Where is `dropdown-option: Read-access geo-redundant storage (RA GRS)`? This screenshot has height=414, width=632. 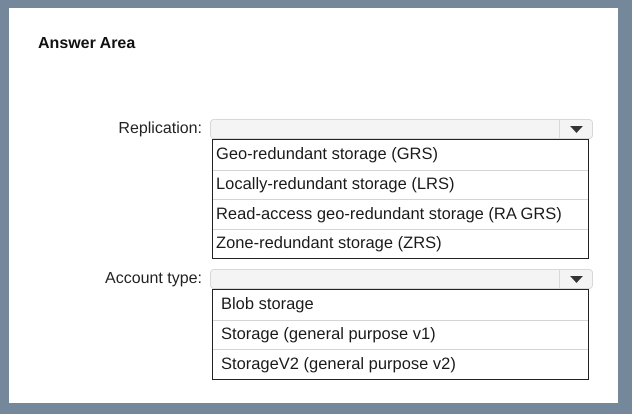
dropdown-option: Read-access geo-redundant storage (RA GRS) is located at coordinates (400, 213).